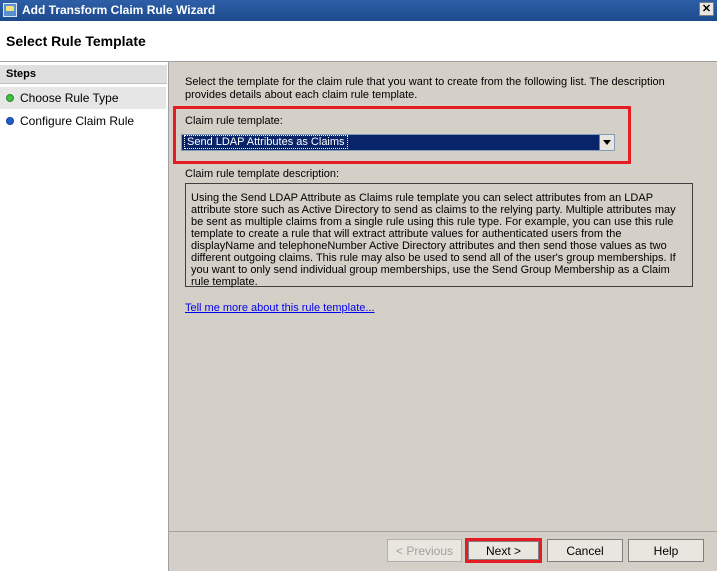 The image size is (717, 571). What do you see at coordinates (666, 550) in the screenshot?
I see `help-button: Help` at bounding box center [666, 550].